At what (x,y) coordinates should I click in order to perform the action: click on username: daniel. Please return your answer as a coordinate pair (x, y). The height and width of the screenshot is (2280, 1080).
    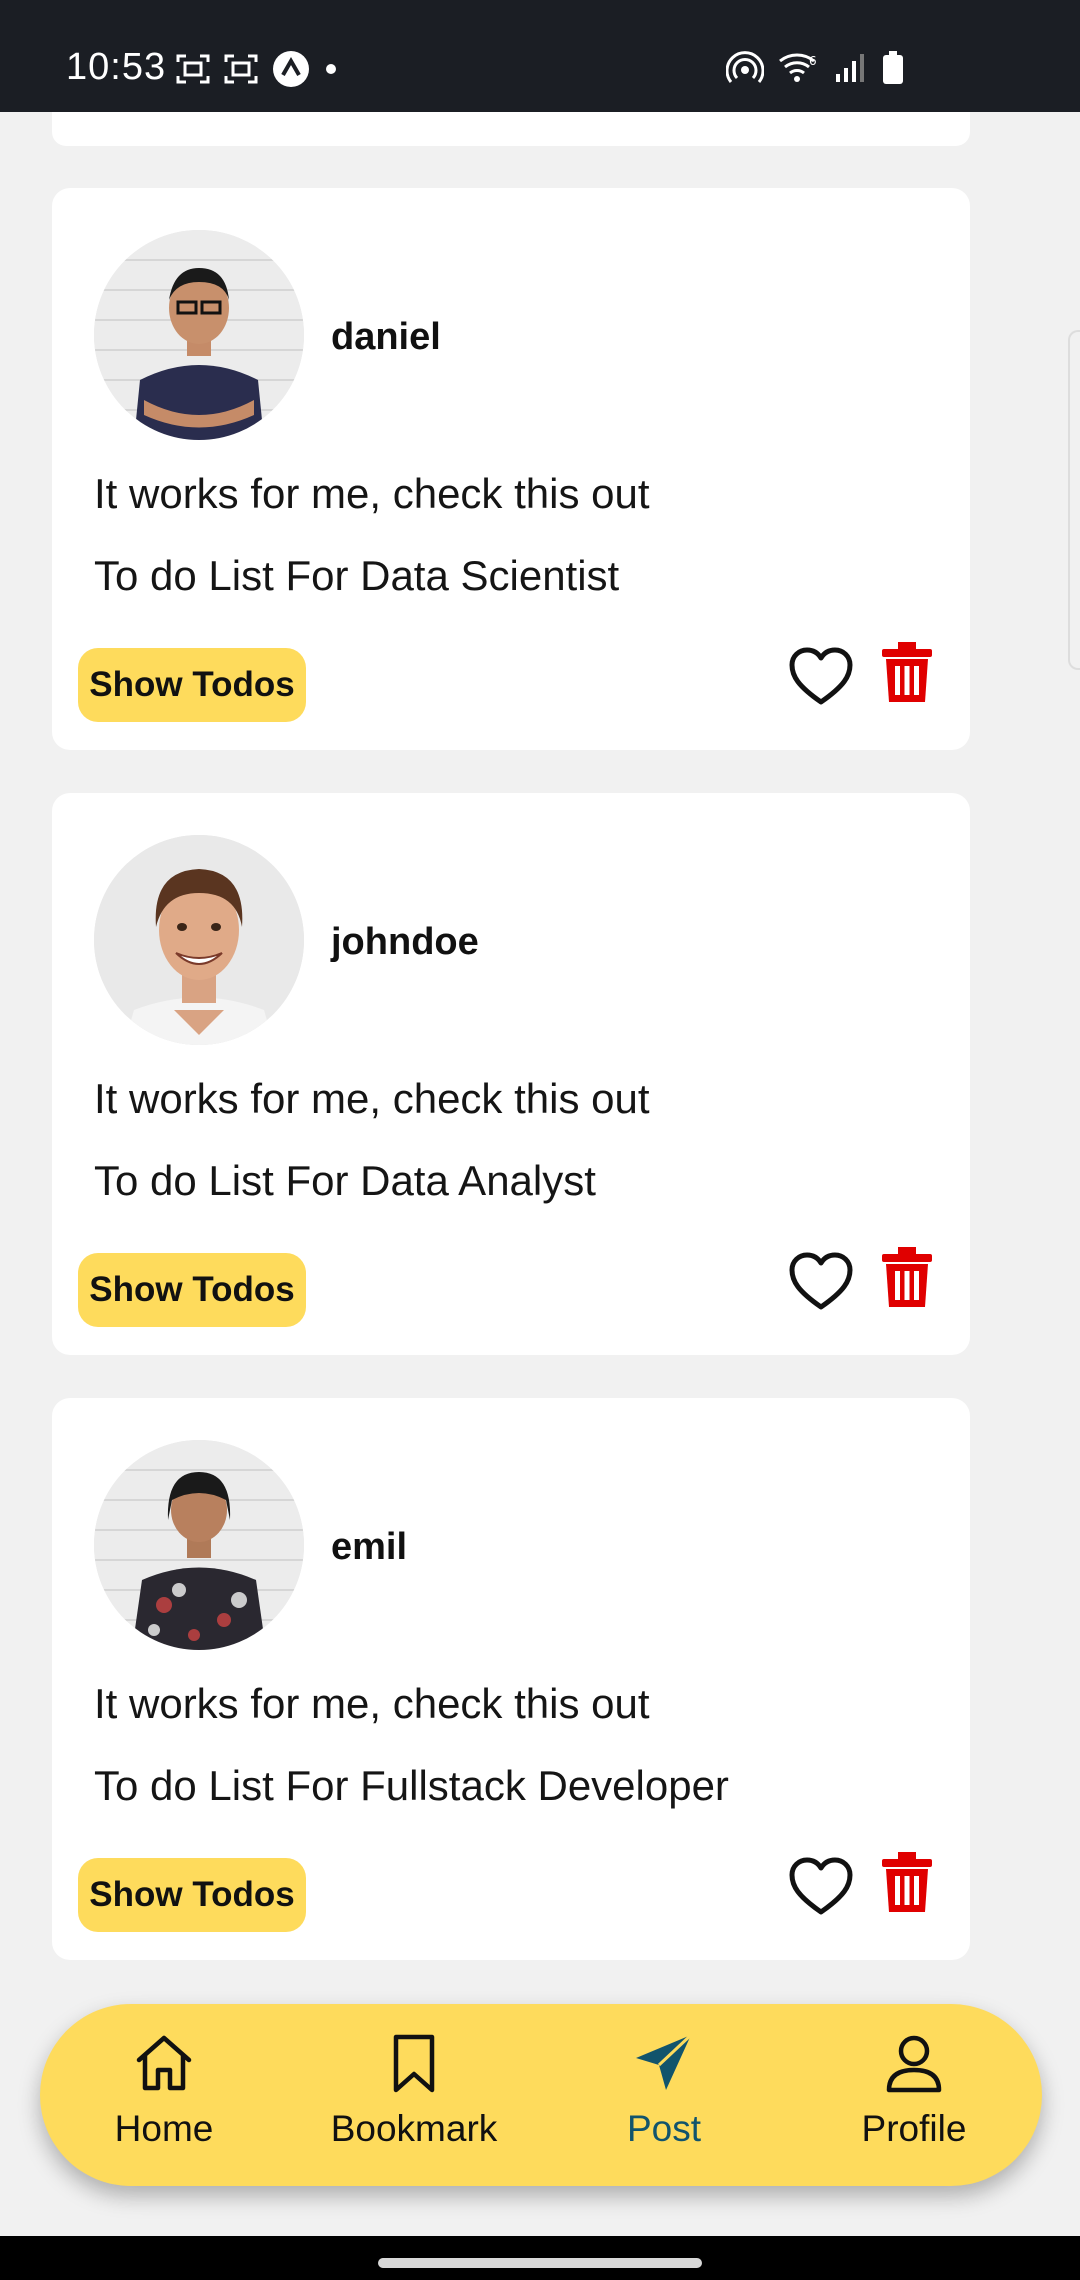
    Looking at the image, I should click on (386, 337).